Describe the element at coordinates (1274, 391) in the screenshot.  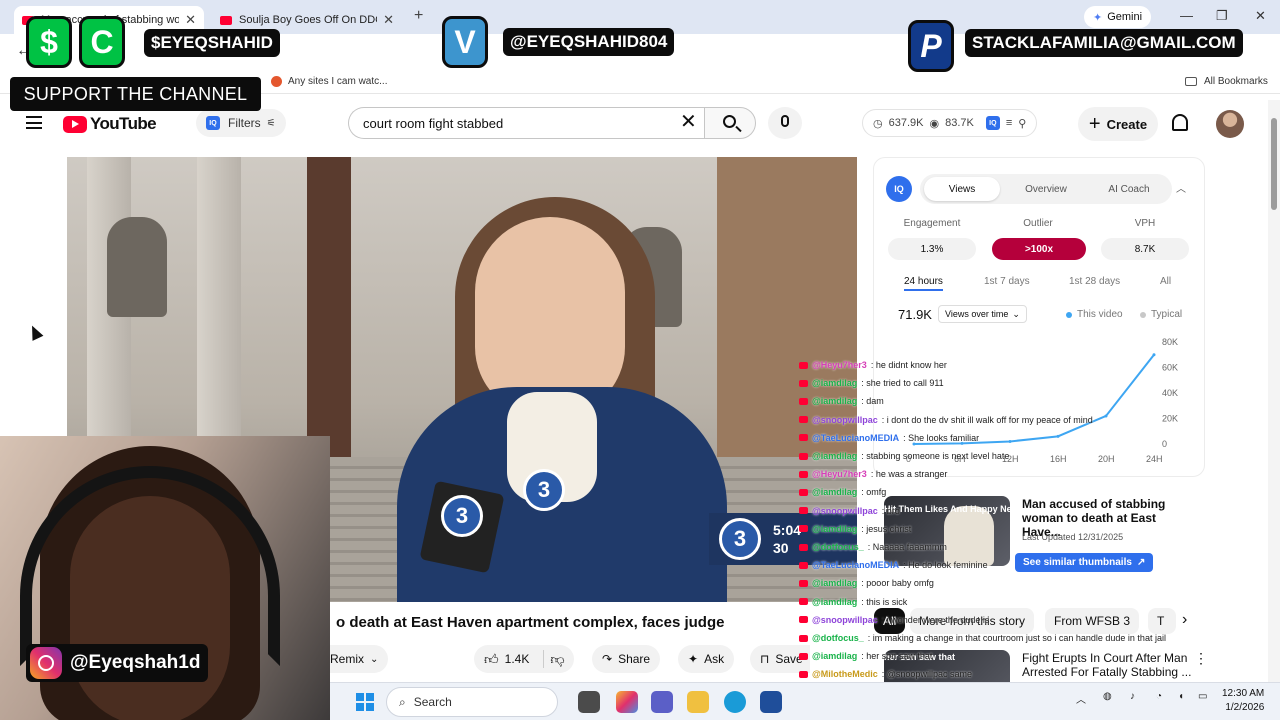
I see `page-scrollbar` at that location.